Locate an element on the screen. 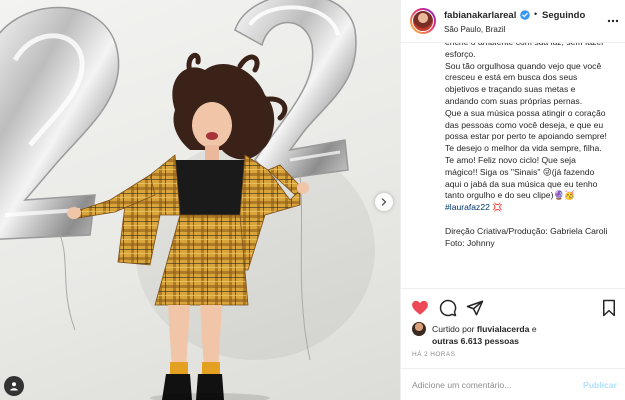 Image resolution: width=625 pixels, height=400 pixels. likes-count-link: outras 6.613 pessoas is located at coordinates (475, 341).